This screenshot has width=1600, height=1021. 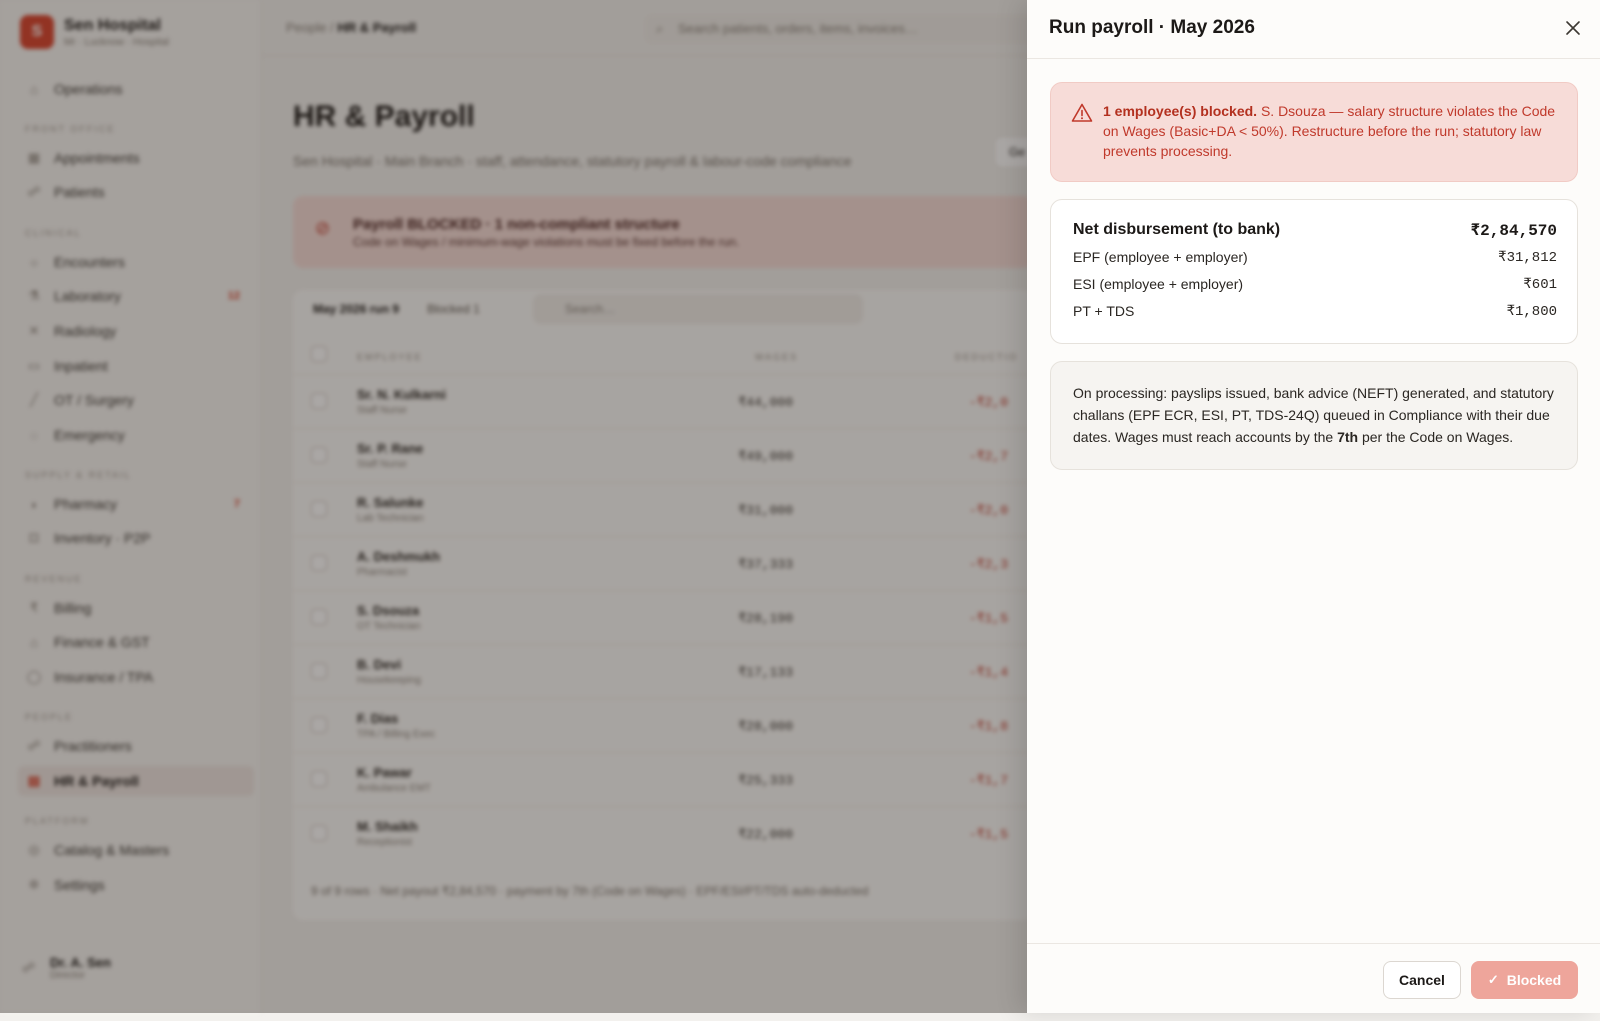 What do you see at coordinates (1152, 27) in the screenshot?
I see `drawer-title: Run payroll · May 2026` at bounding box center [1152, 27].